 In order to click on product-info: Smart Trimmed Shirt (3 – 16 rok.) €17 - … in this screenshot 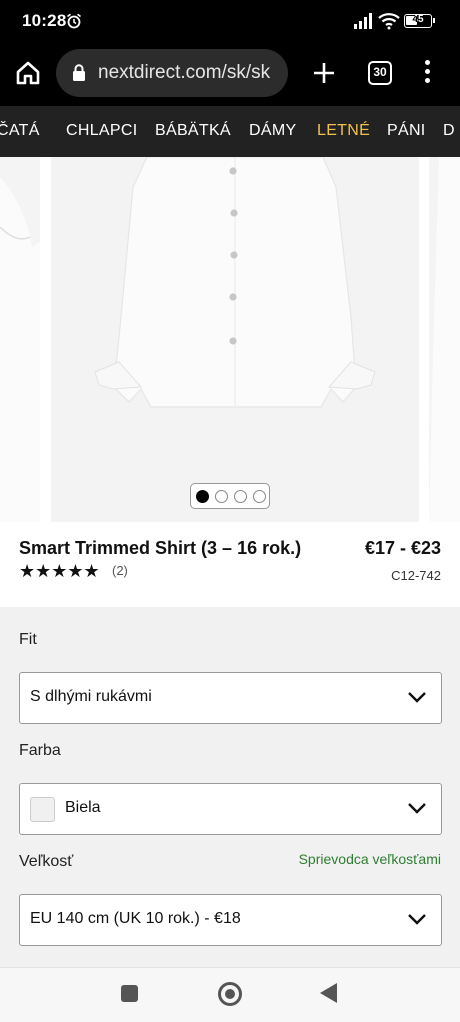, I will do `click(230, 566)`.